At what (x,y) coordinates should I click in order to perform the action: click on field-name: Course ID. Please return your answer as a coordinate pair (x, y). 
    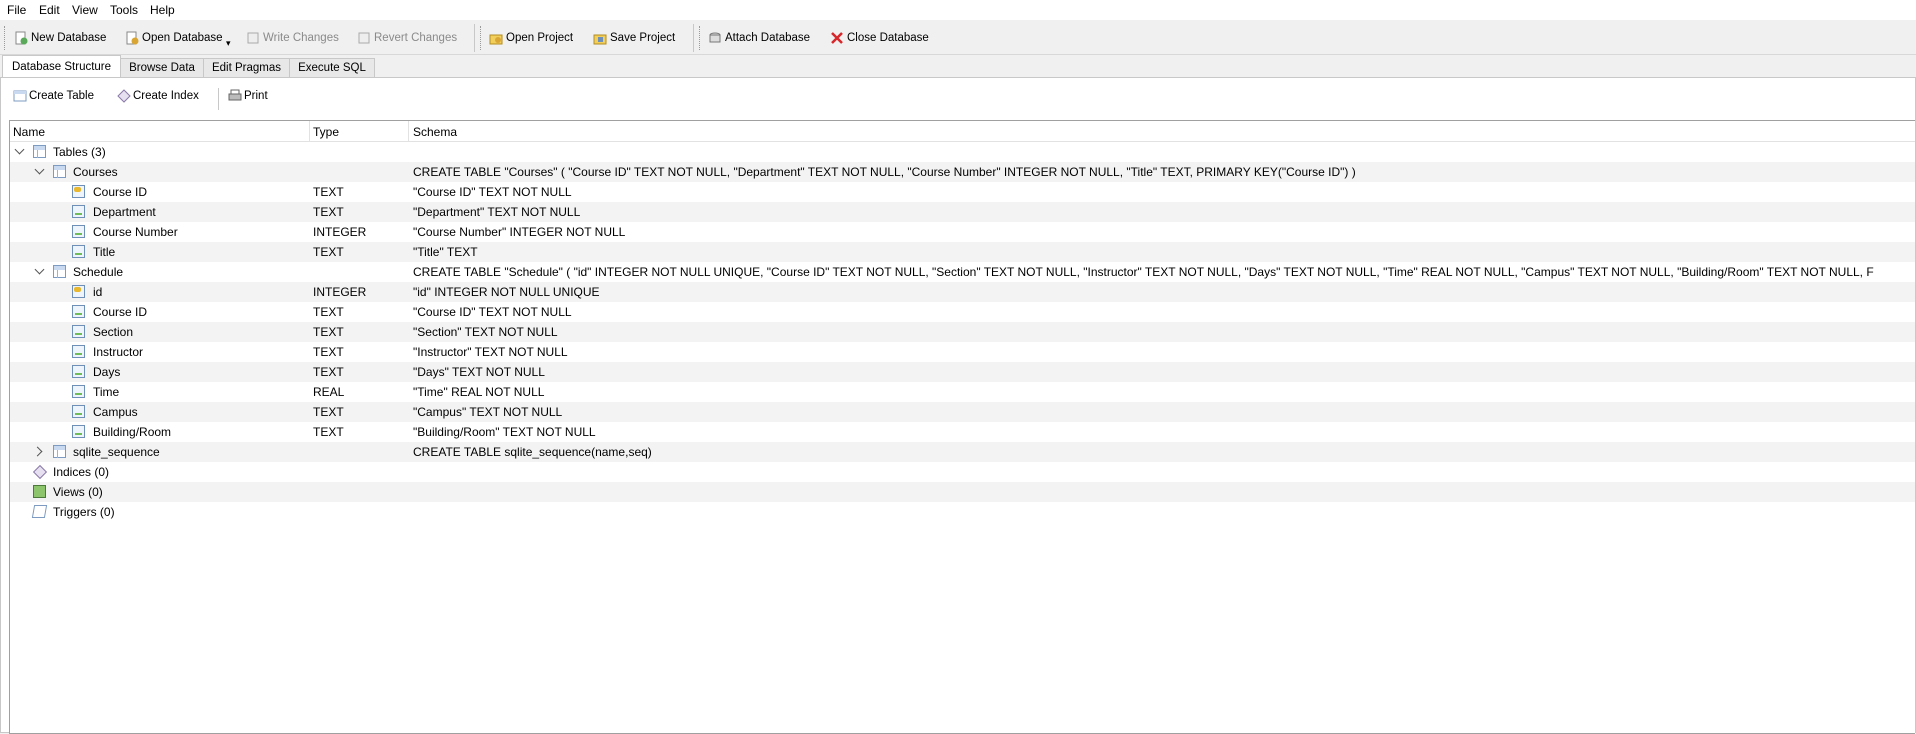
    Looking at the image, I should click on (120, 192).